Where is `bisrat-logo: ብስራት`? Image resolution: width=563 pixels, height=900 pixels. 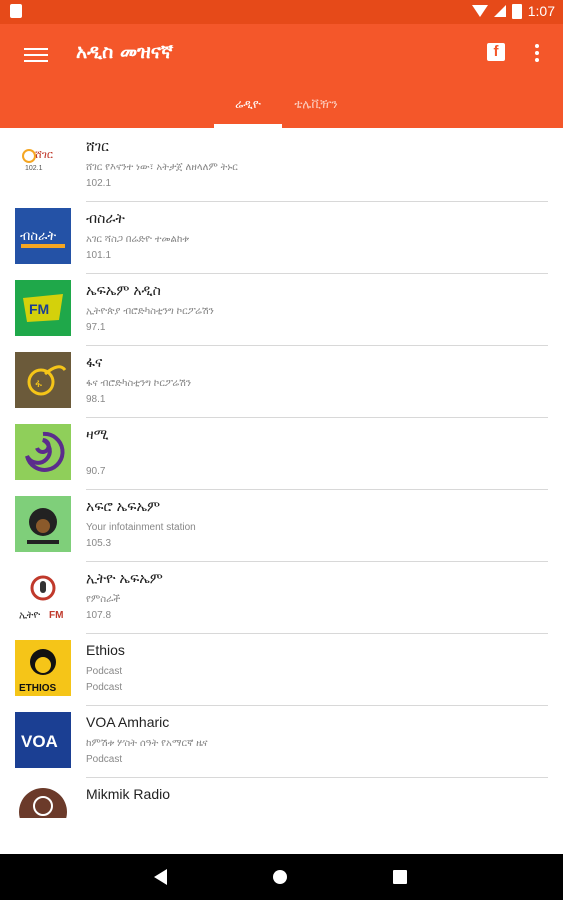 bisrat-logo: ብስራት is located at coordinates (43, 236).